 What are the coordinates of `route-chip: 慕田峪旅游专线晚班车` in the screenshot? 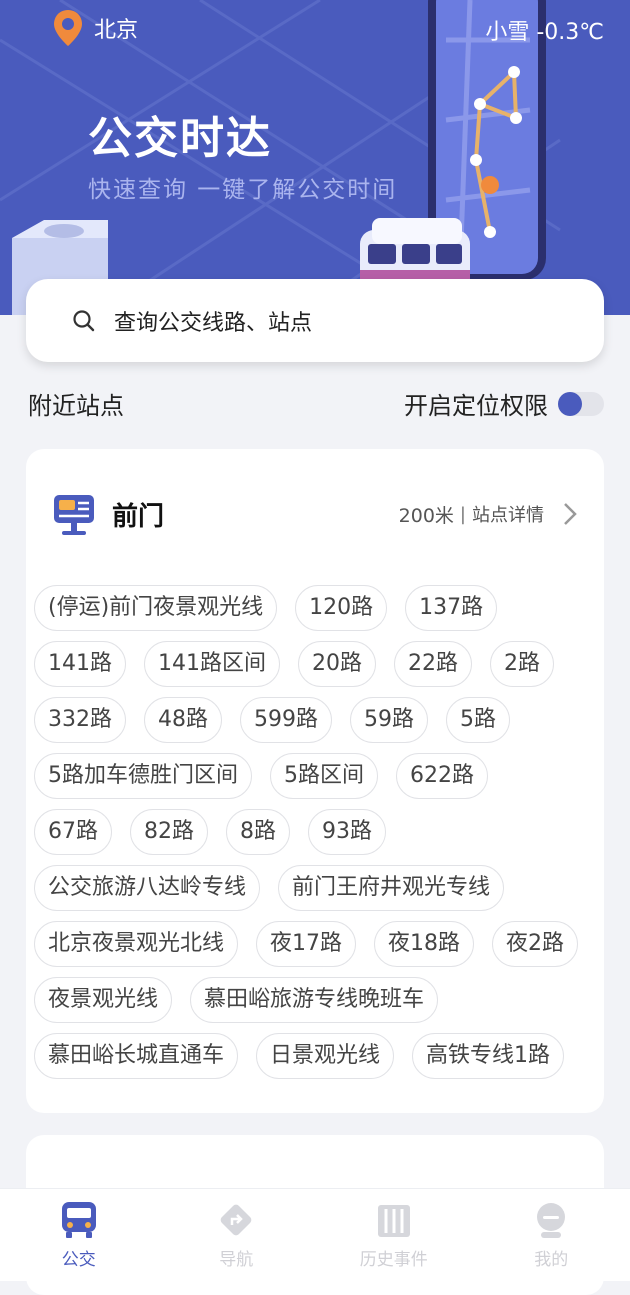 It's located at (314, 1000).